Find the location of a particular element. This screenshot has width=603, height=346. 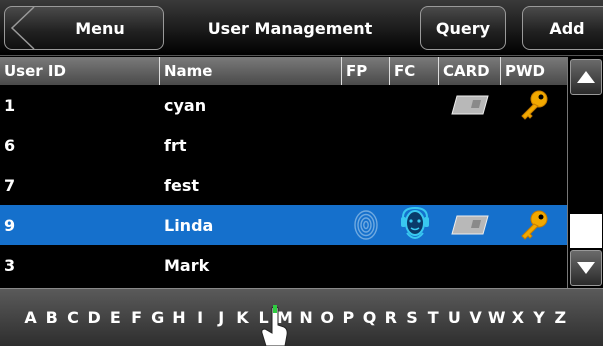

cell-user-id: 9 is located at coordinates (10, 225).